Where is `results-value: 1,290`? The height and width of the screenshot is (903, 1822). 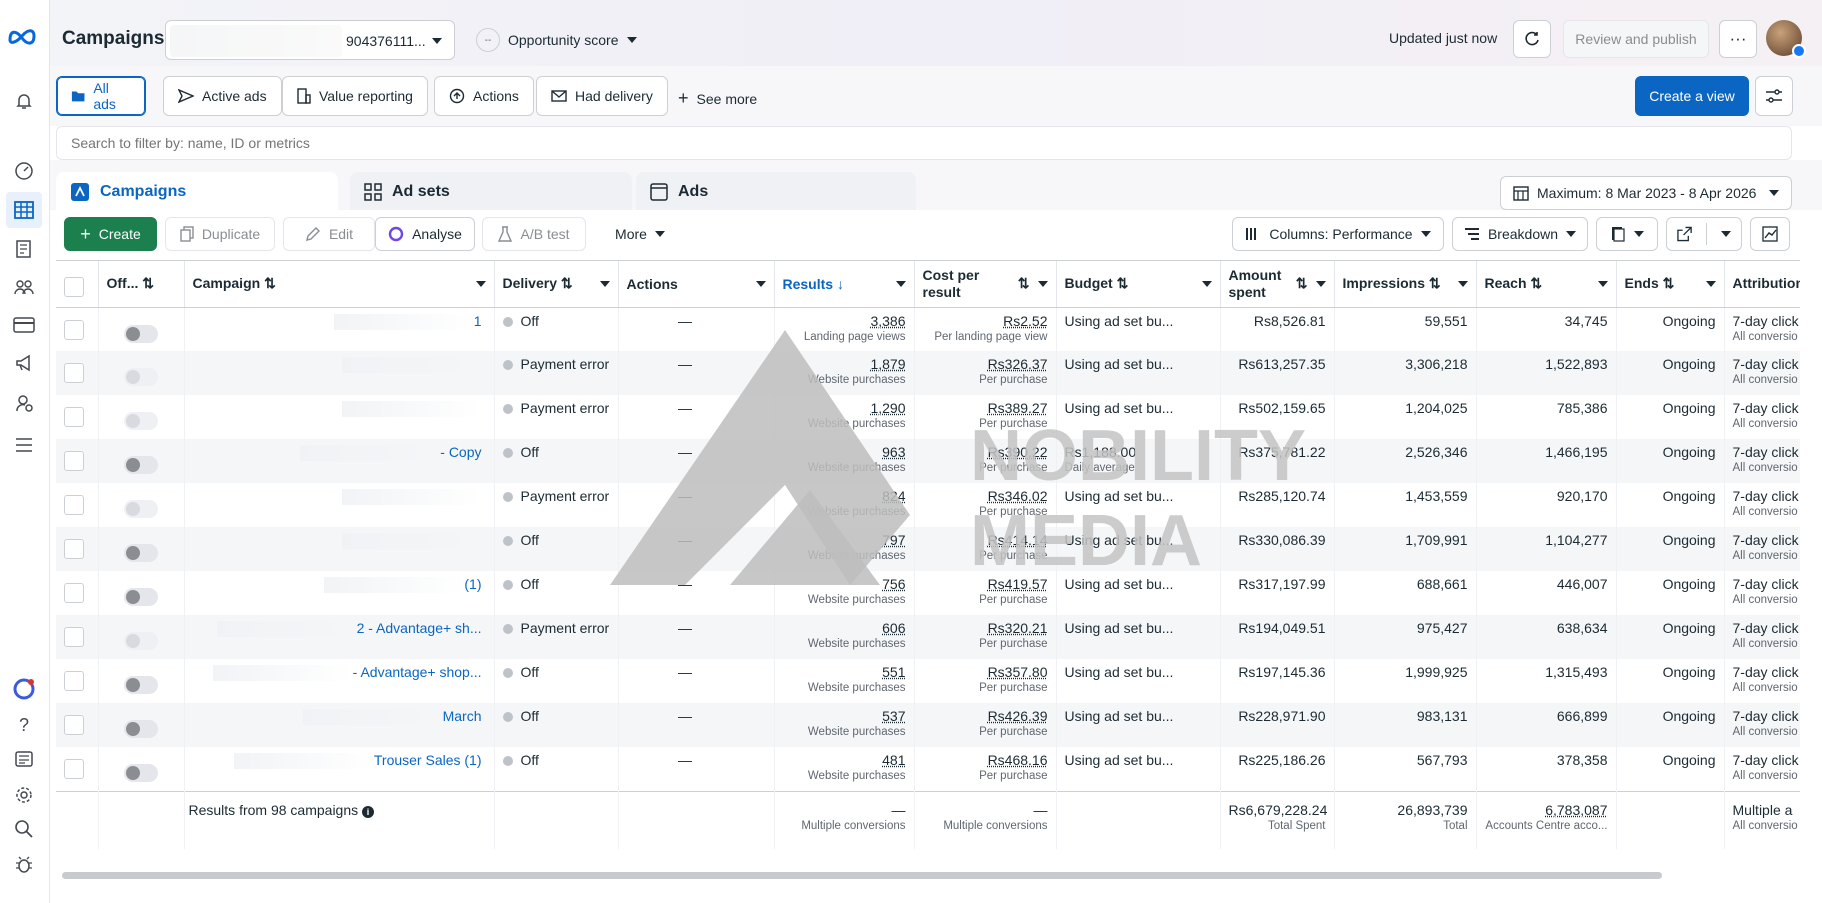
results-value: 1,290 is located at coordinates (844, 408).